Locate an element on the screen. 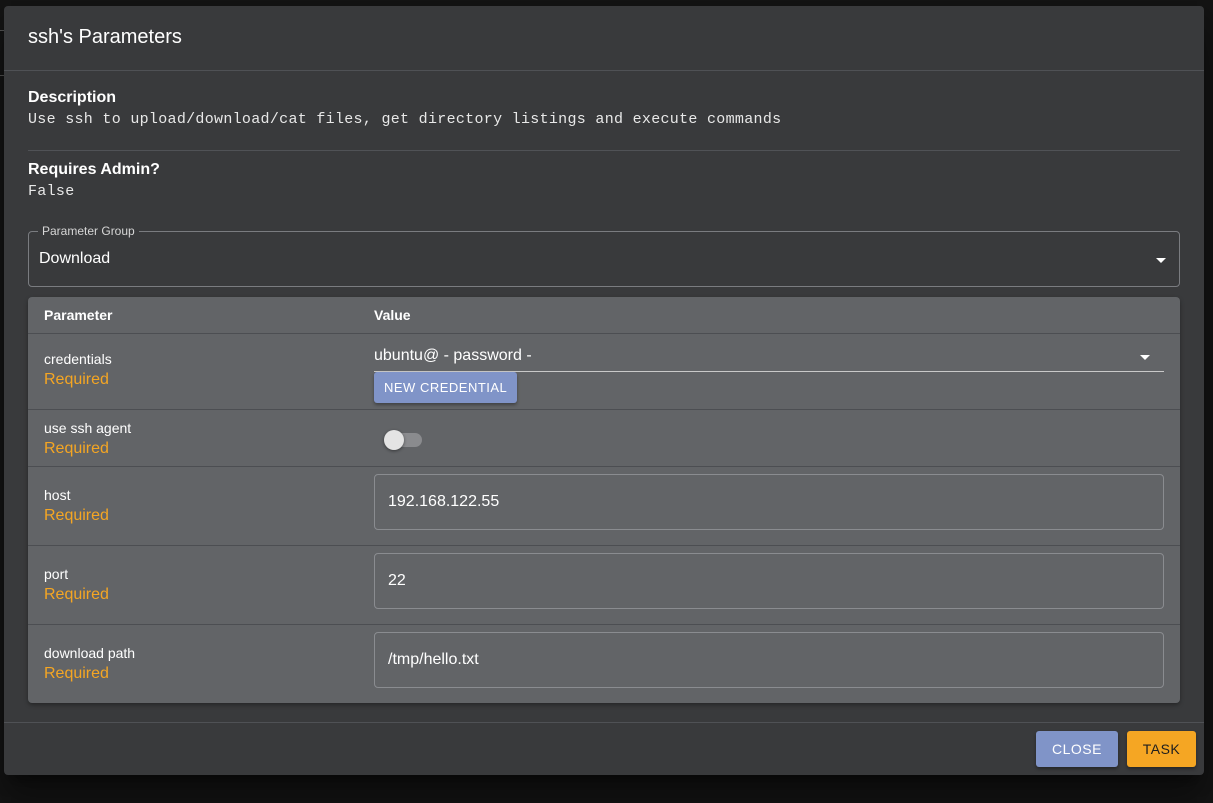 The width and height of the screenshot is (1213, 803). host-input: 192.168.122.55 is located at coordinates (769, 502).